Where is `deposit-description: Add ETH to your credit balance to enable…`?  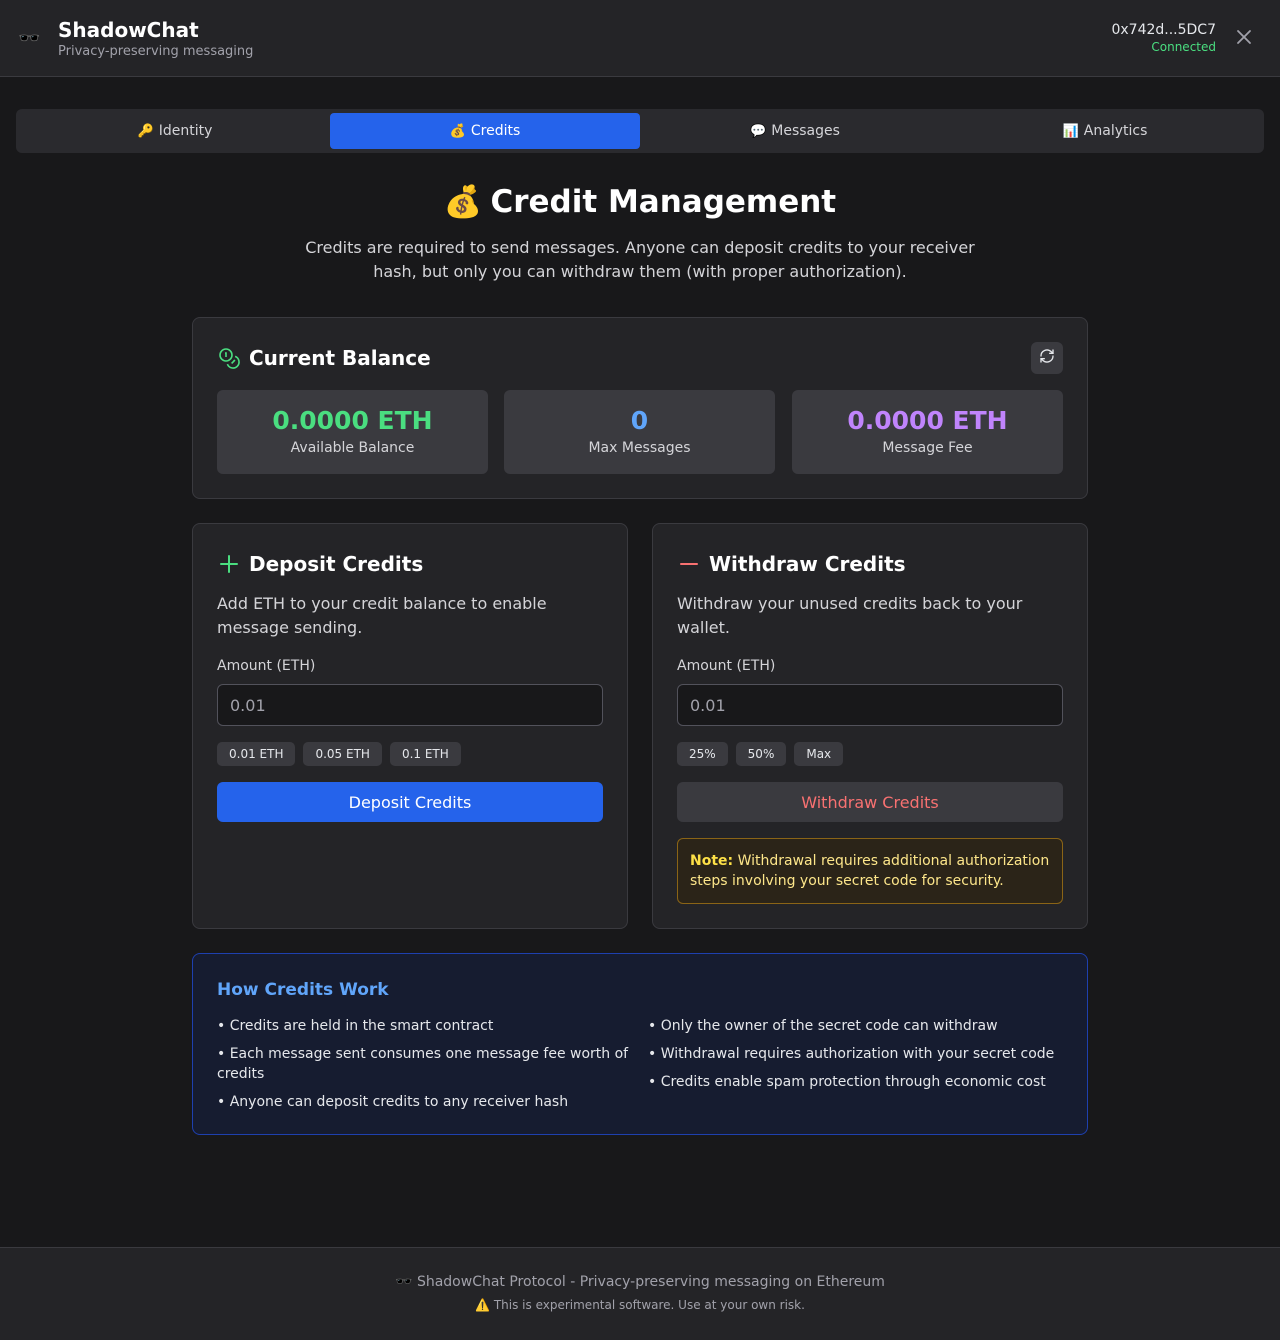 deposit-description: Add ETH to your credit balance to enable… is located at coordinates (382, 615).